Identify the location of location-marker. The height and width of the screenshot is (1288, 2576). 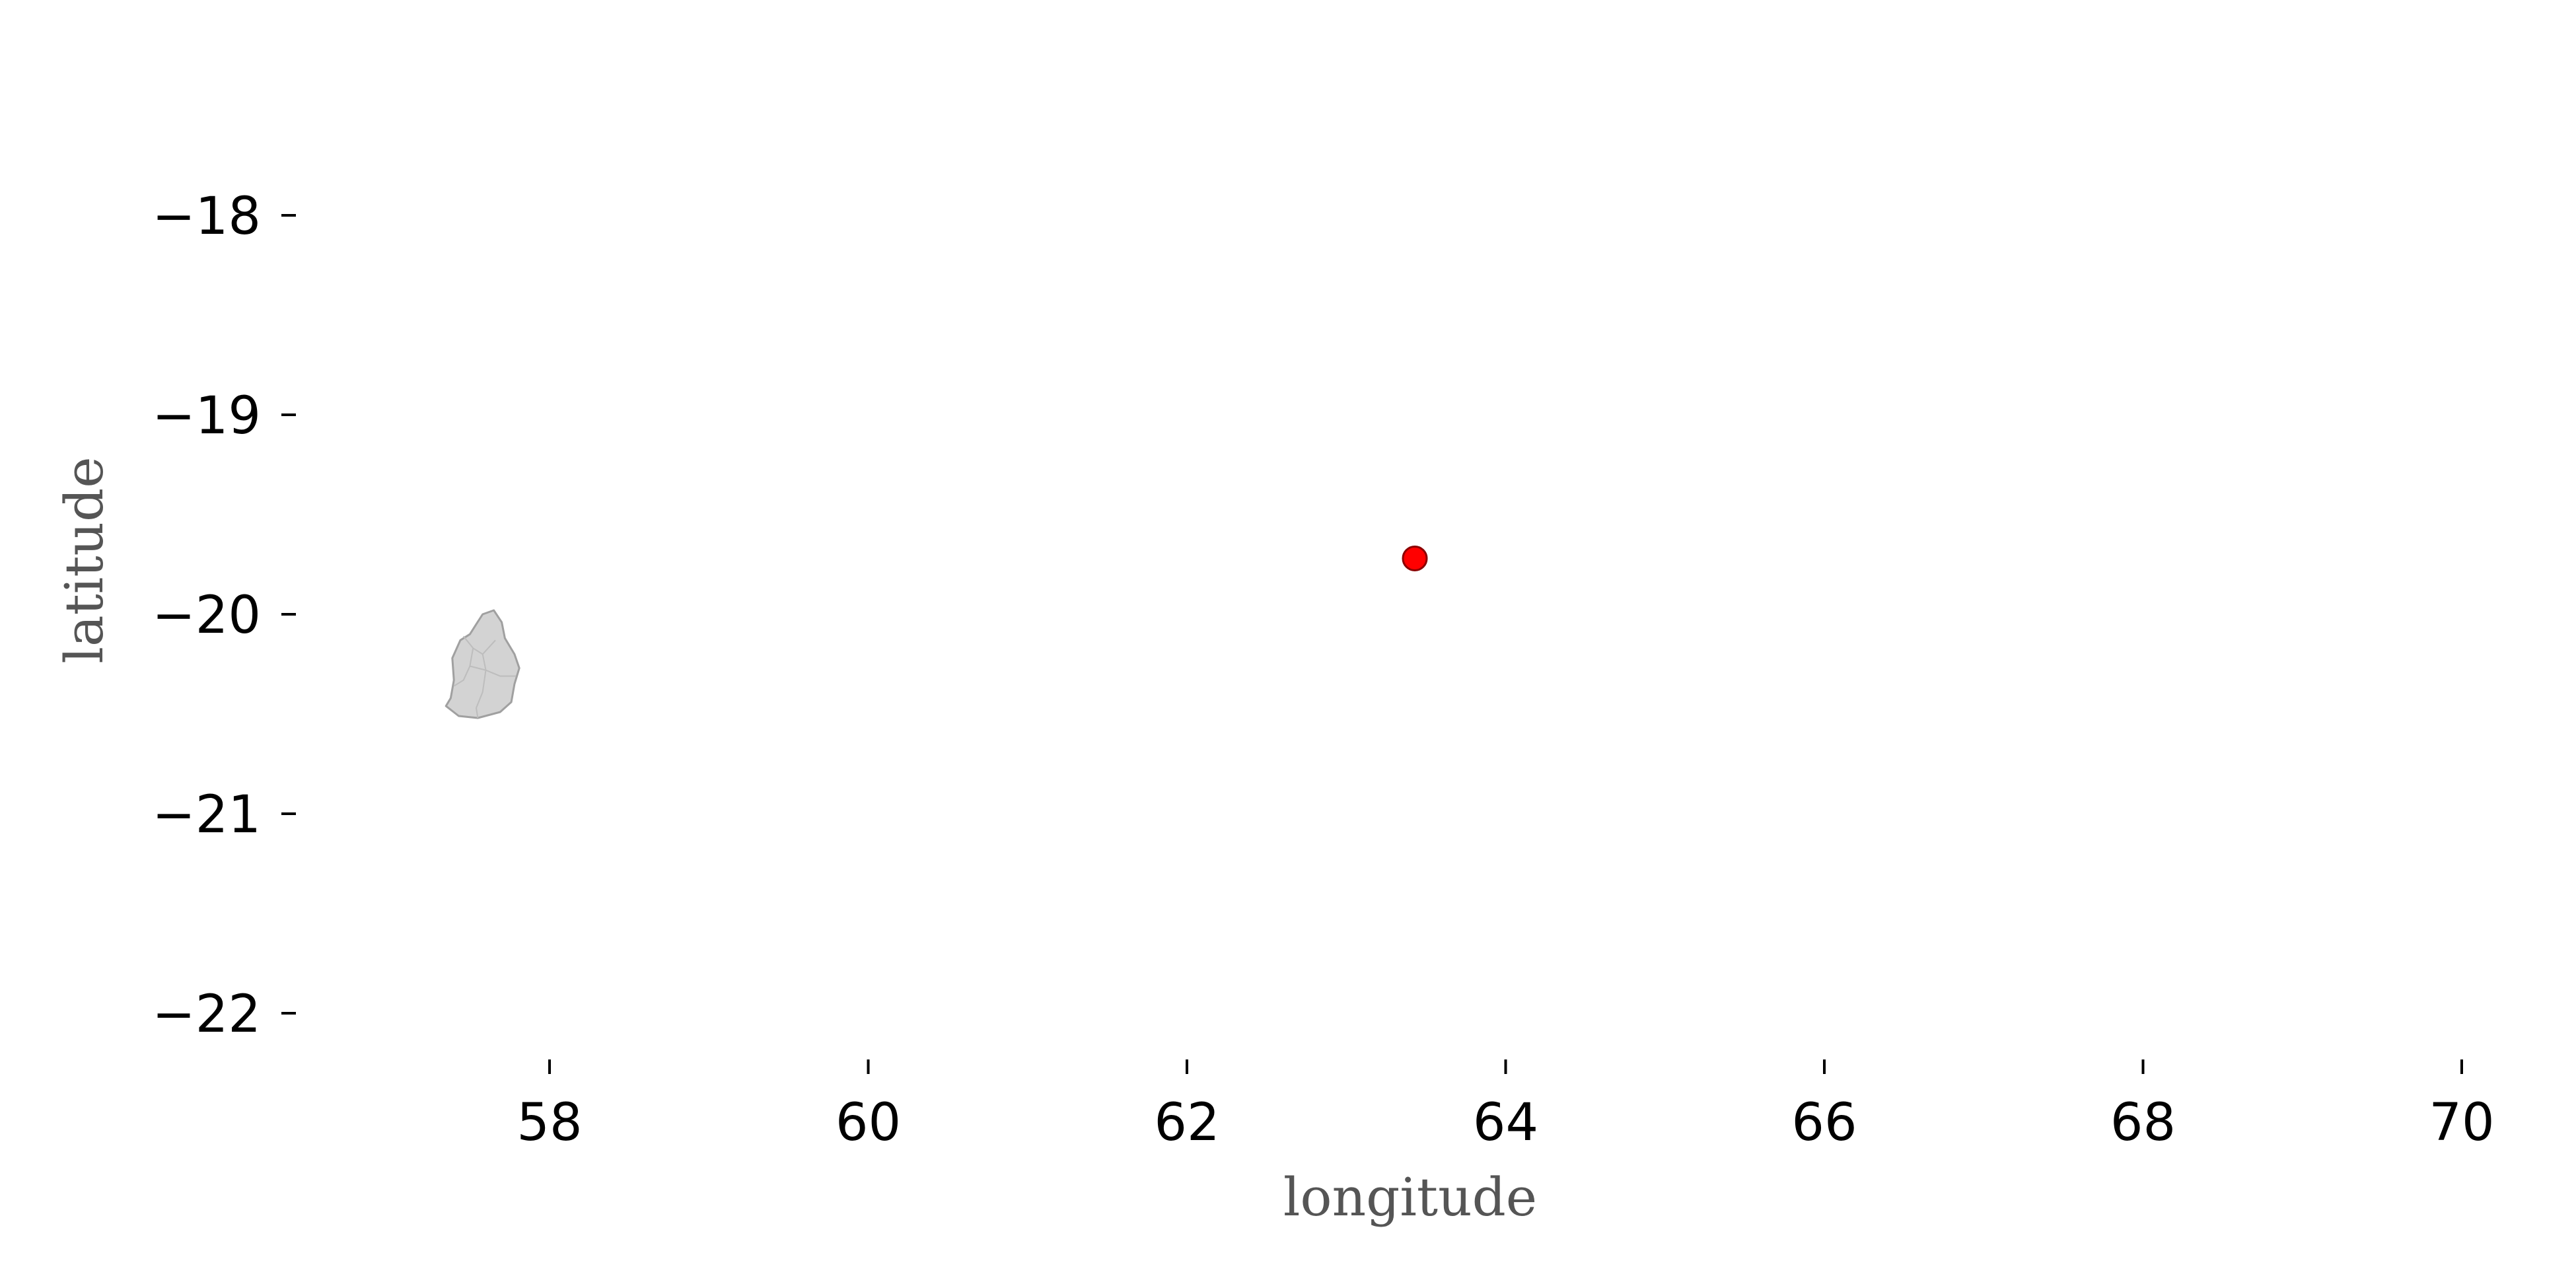
(1415, 558).